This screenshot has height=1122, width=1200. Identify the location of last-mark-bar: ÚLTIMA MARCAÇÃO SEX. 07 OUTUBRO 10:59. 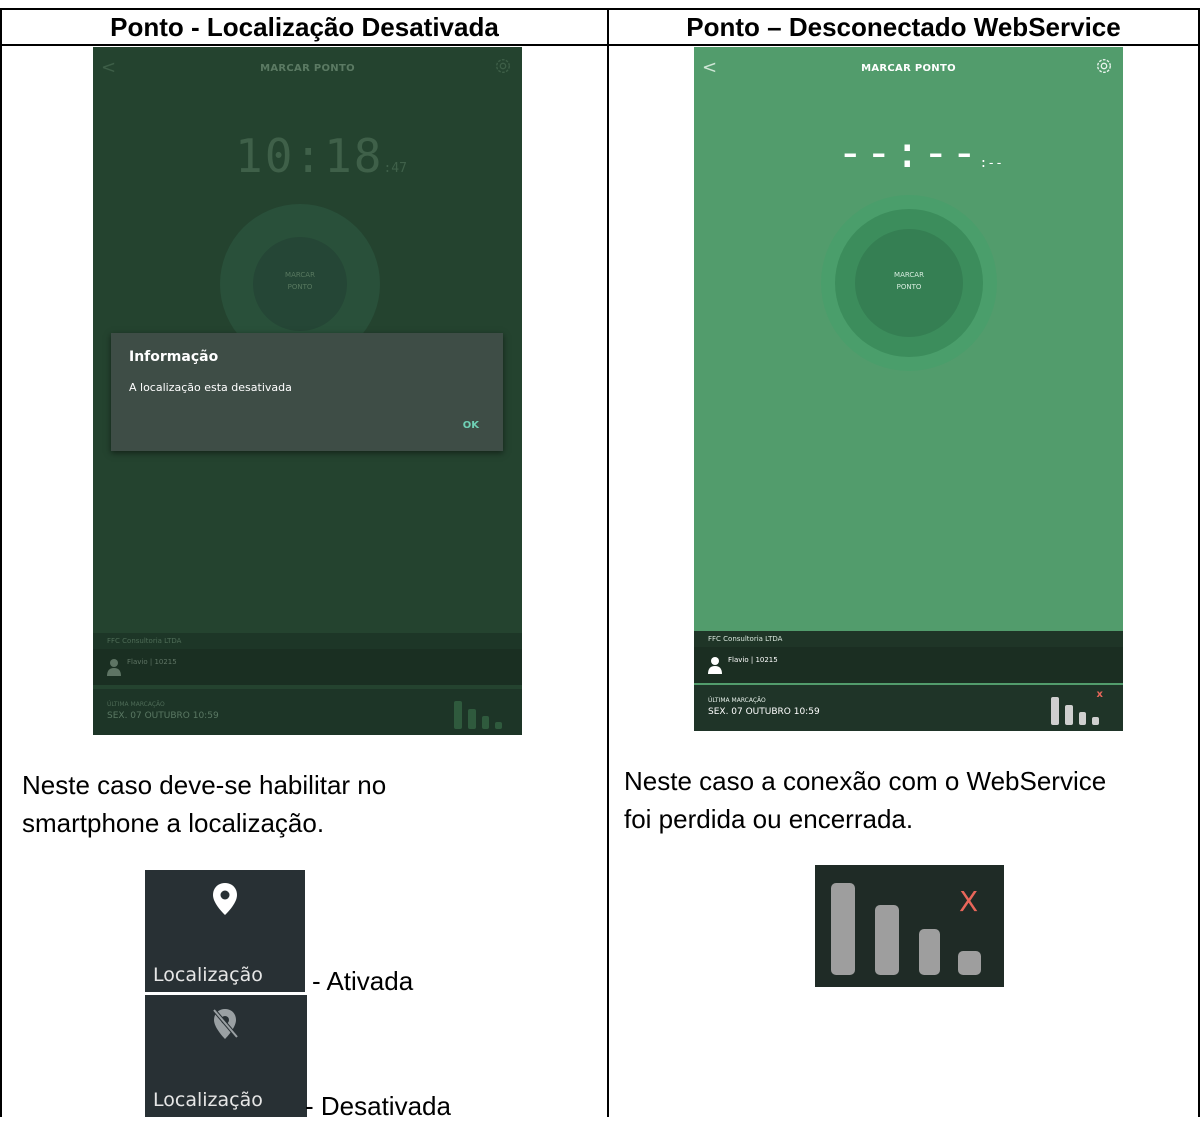
(307, 712).